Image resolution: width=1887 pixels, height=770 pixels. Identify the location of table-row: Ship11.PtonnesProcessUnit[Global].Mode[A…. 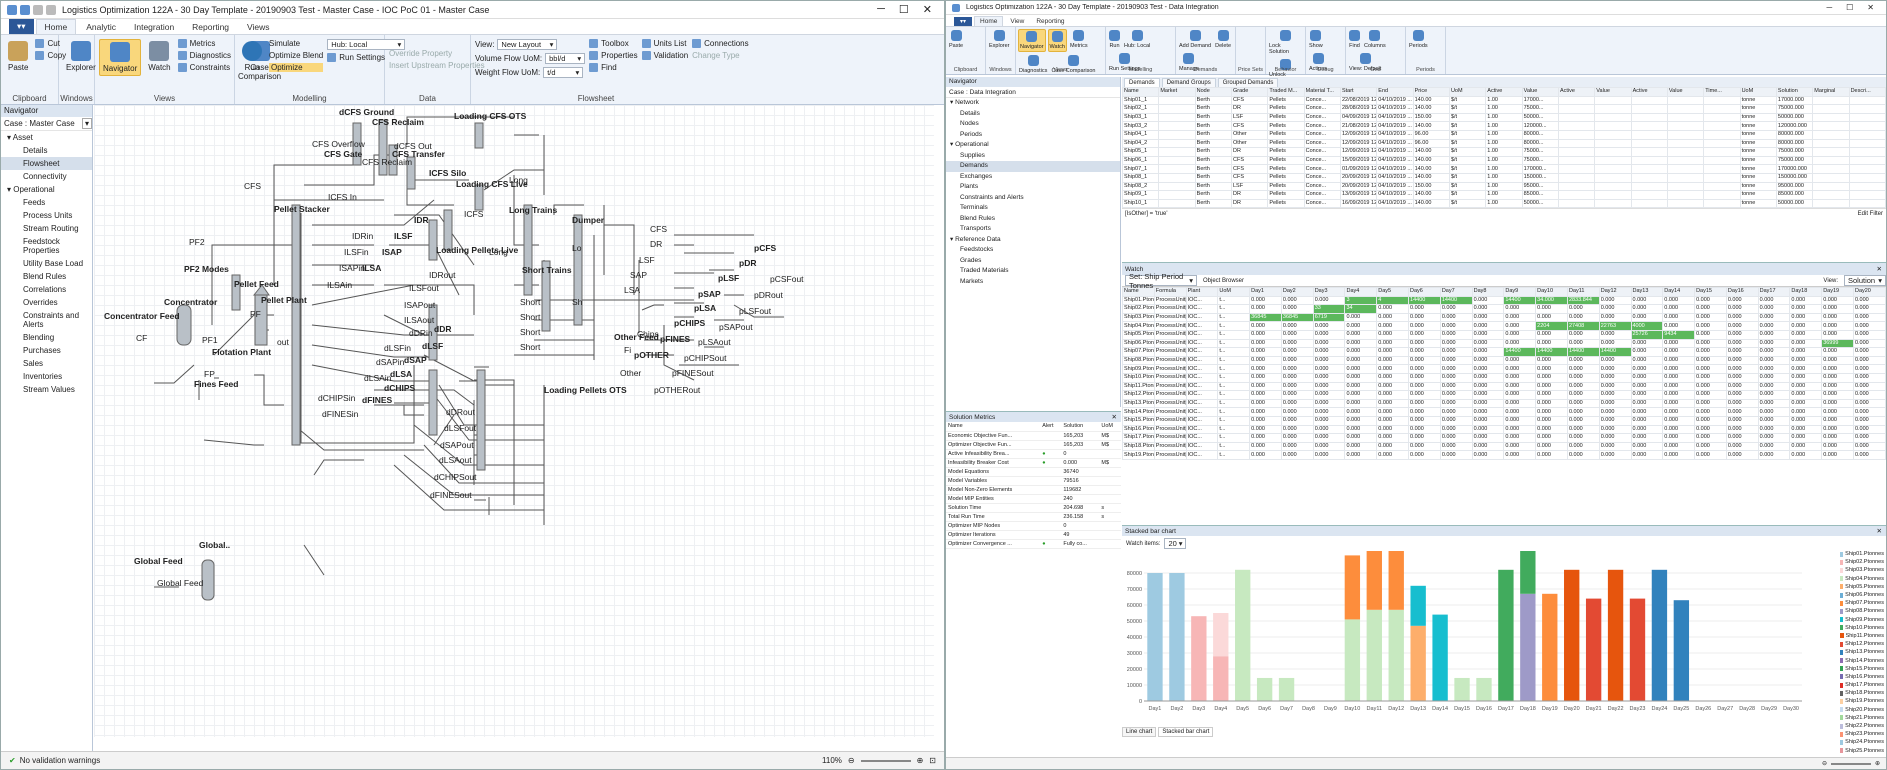
(1504, 386).